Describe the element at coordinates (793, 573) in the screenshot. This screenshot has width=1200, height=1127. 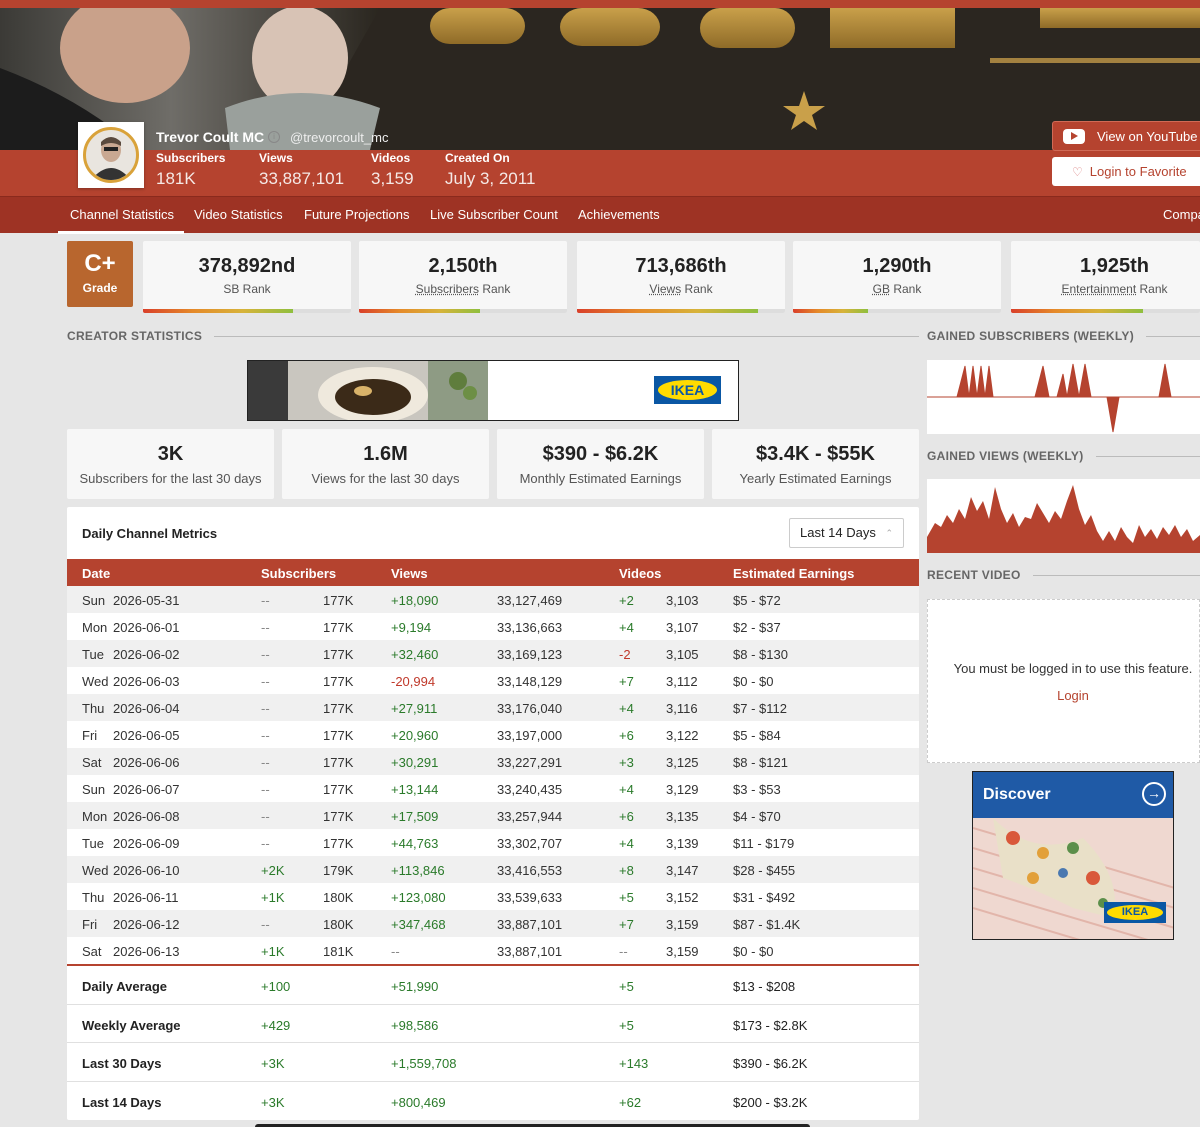
I see `header-estimated-earnings: Estimated Earnings` at that location.